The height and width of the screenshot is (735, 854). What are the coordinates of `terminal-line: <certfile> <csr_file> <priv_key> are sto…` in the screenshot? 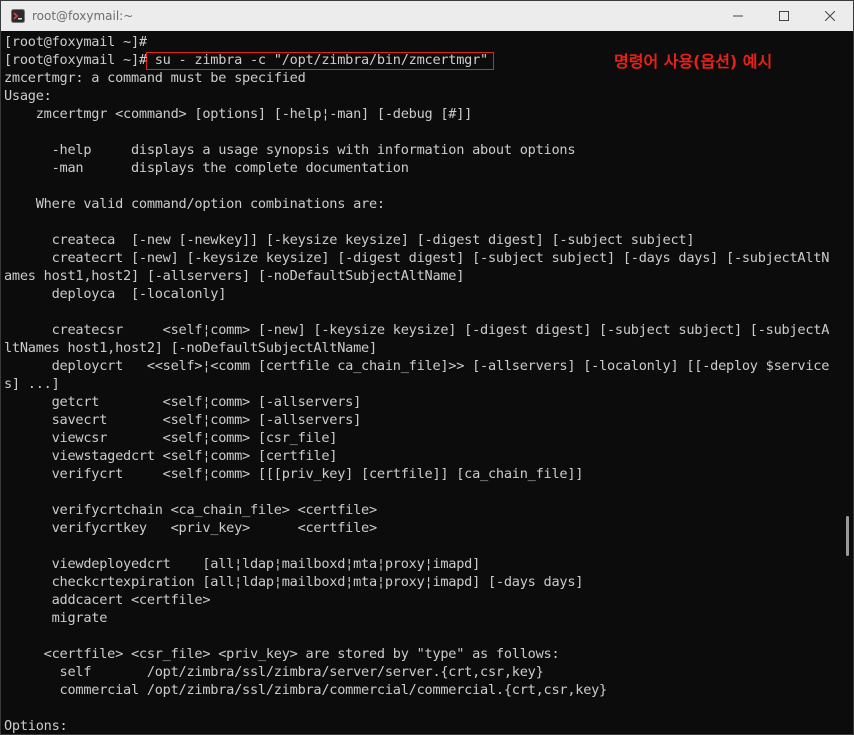 It's located at (282, 654).